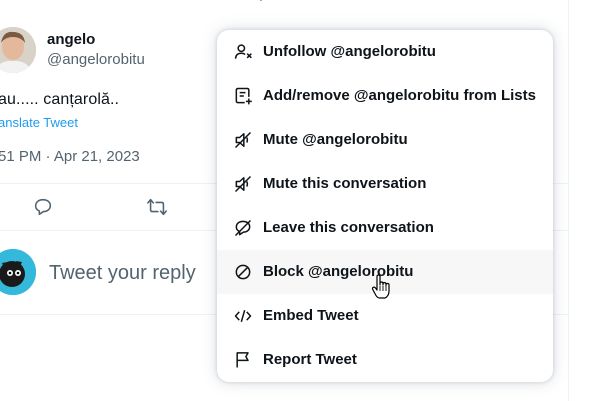 Image resolution: width=595 pixels, height=401 pixels. I want to click on author-avatar, so click(18, 50).